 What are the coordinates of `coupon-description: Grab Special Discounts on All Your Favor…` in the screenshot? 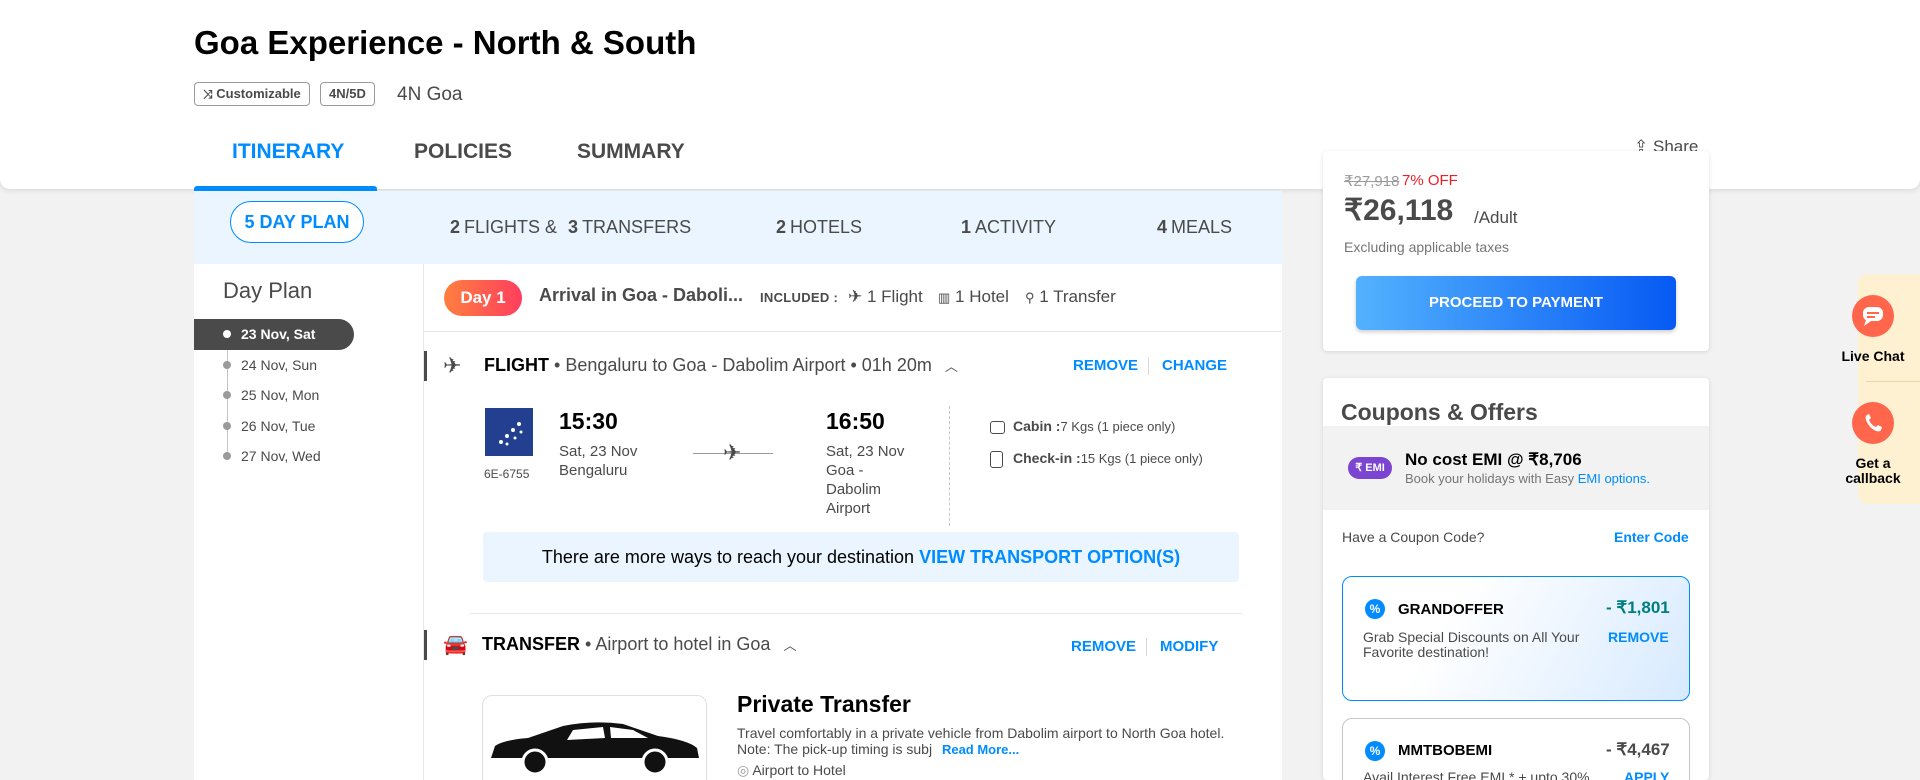 It's located at (1471, 644).